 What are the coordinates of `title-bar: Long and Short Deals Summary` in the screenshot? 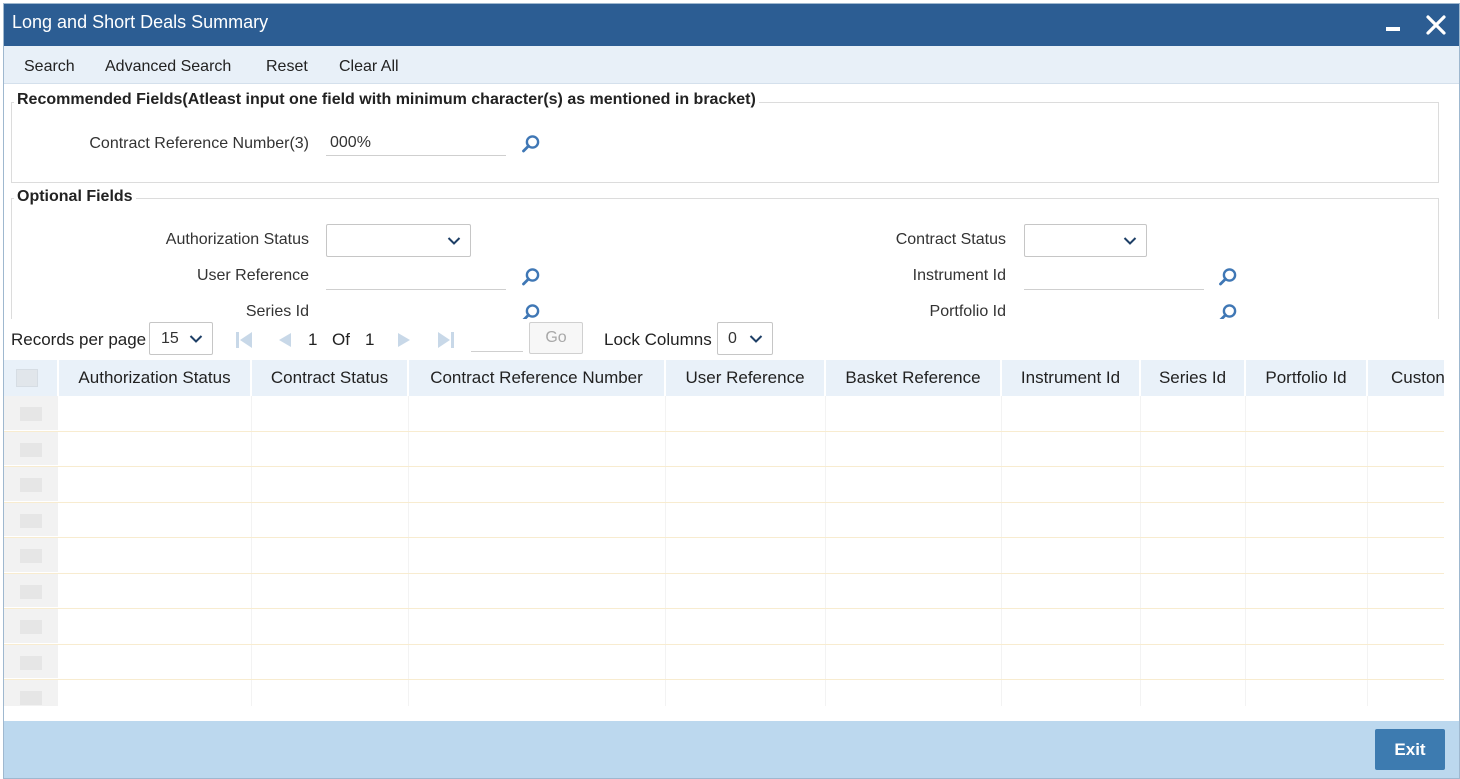 It's located at (731, 25).